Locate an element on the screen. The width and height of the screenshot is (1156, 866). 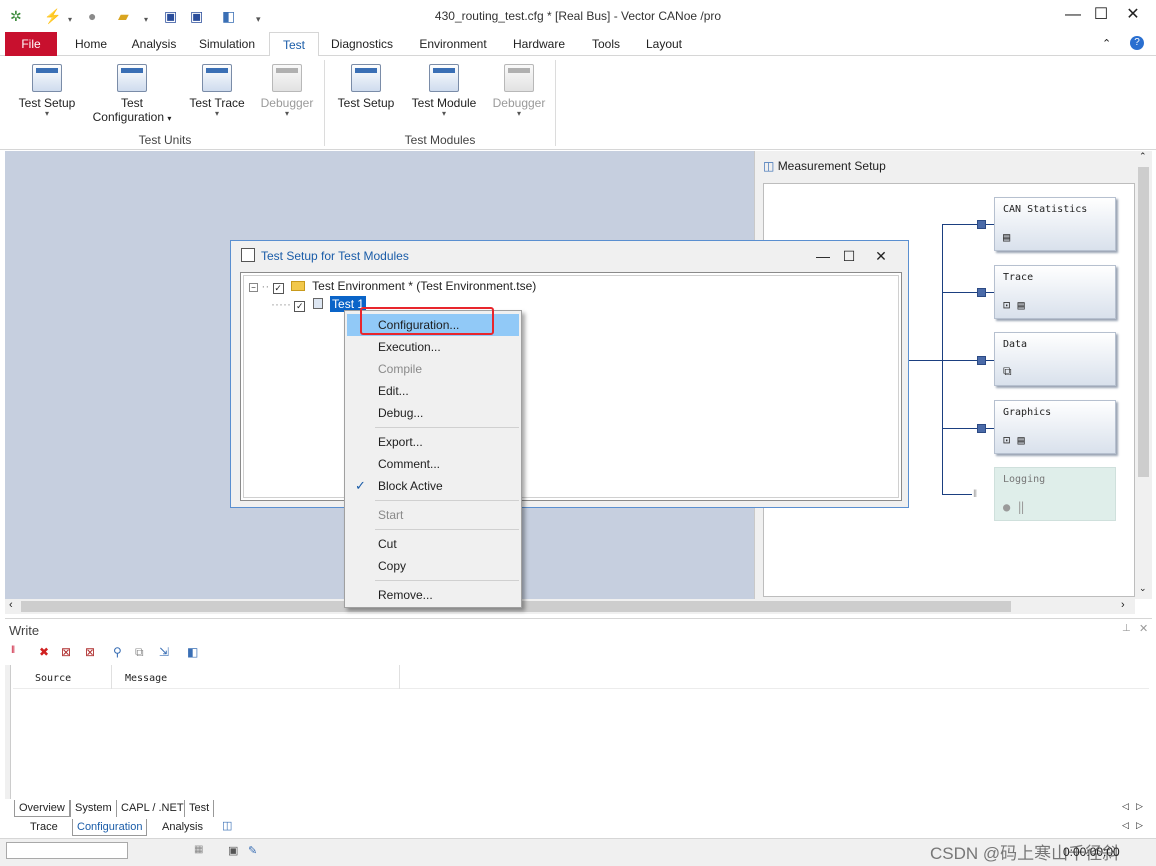
write-column-header: Source Message is located at coordinates (581, 677).